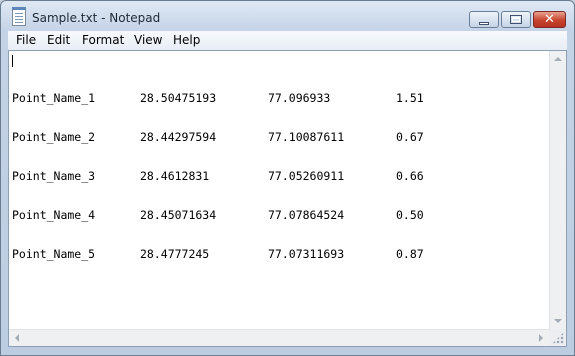 The image size is (575, 356). Describe the element at coordinates (410, 215) in the screenshot. I see `point-value: 0.50` at that location.